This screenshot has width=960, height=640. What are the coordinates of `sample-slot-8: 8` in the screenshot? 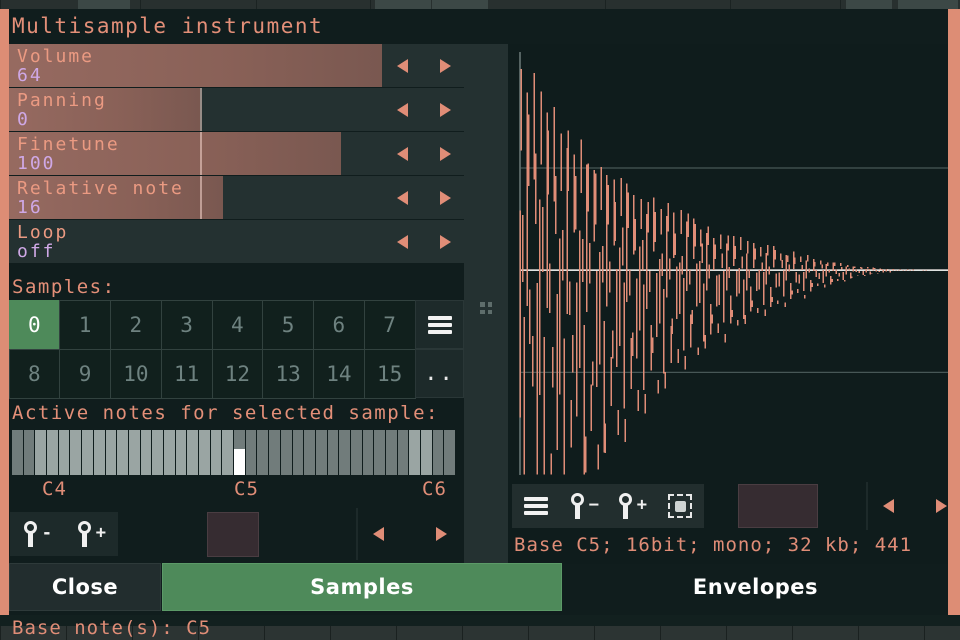 It's located at (34, 373).